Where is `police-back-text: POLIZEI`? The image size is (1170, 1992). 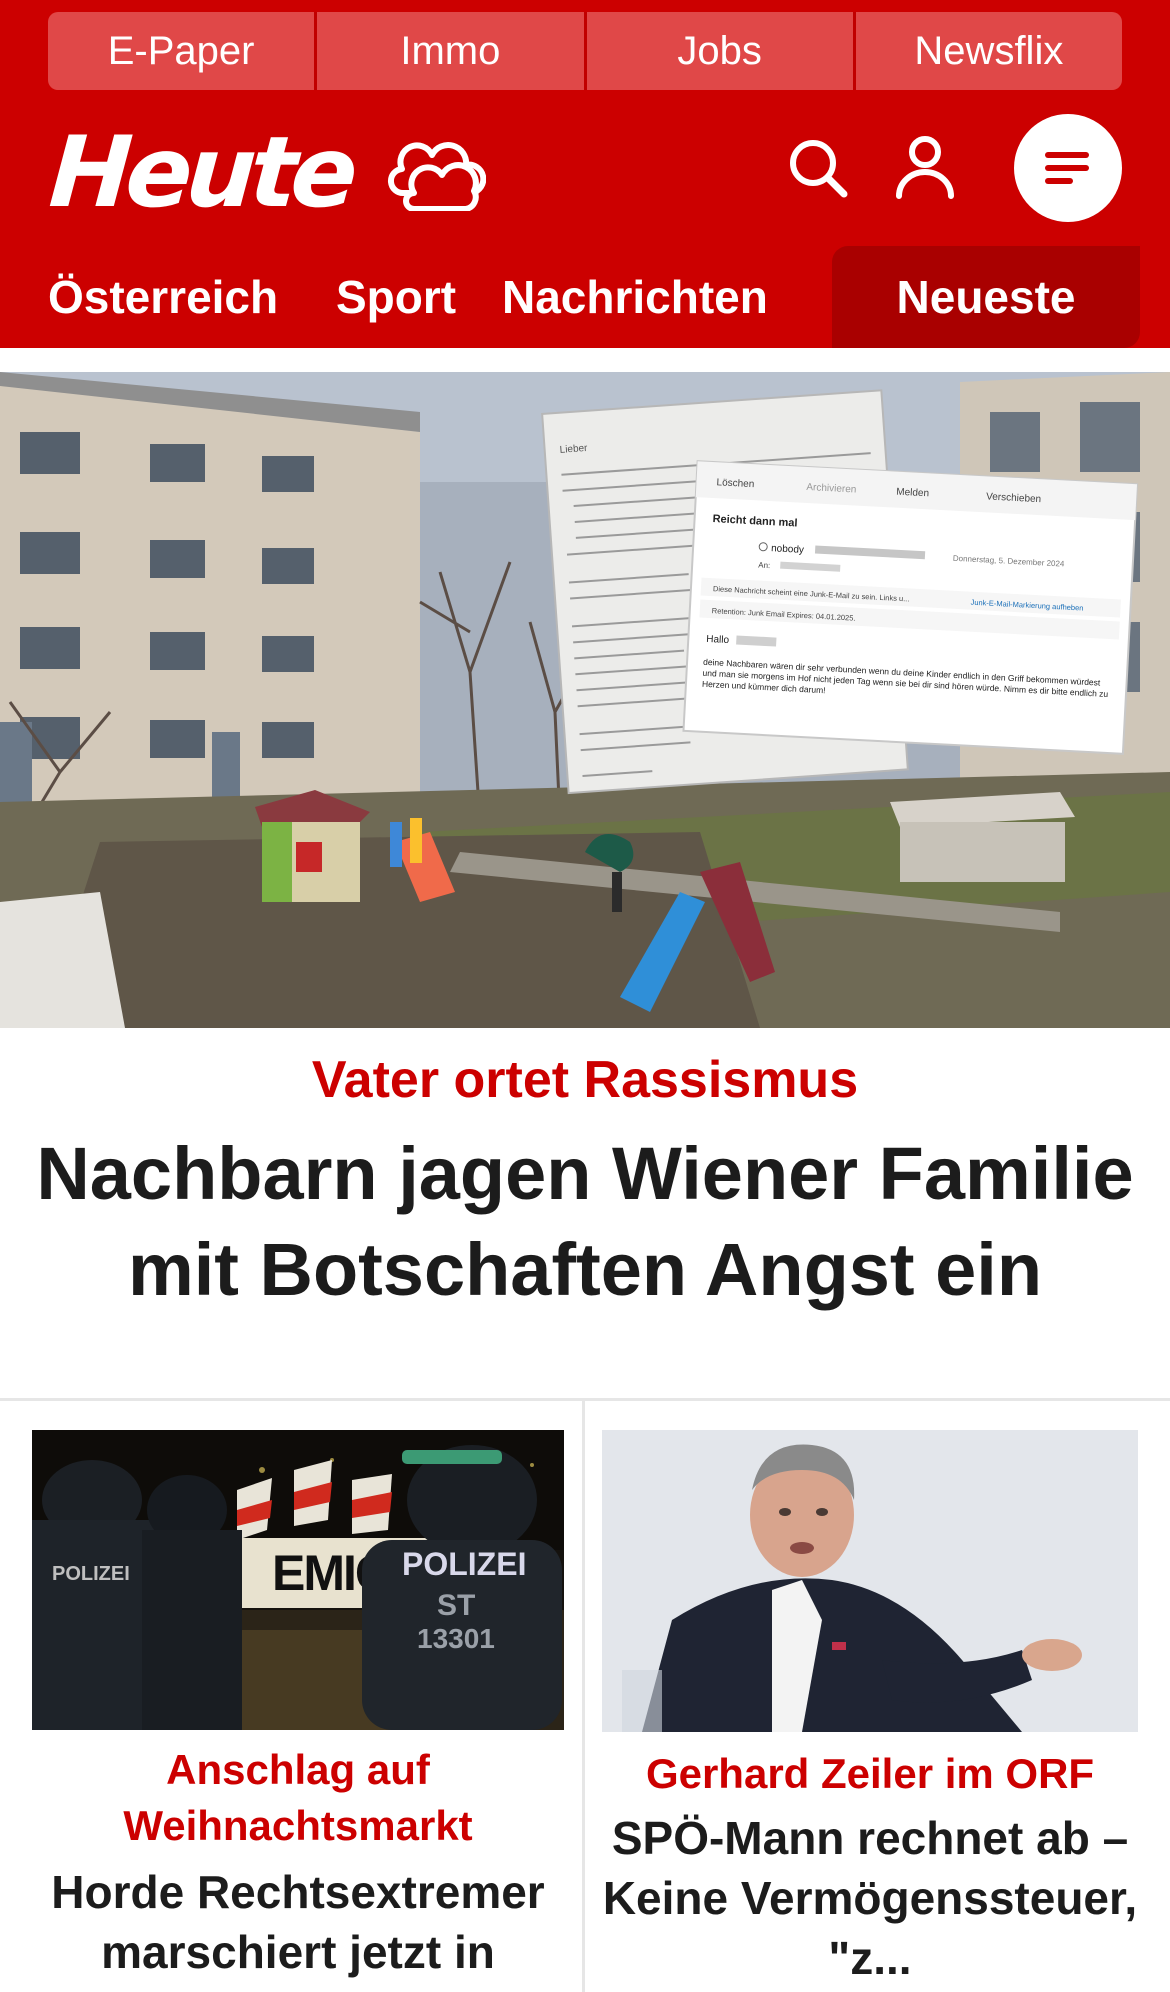 police-back-text: POLIZEI is located at coordinates (464, 1564).